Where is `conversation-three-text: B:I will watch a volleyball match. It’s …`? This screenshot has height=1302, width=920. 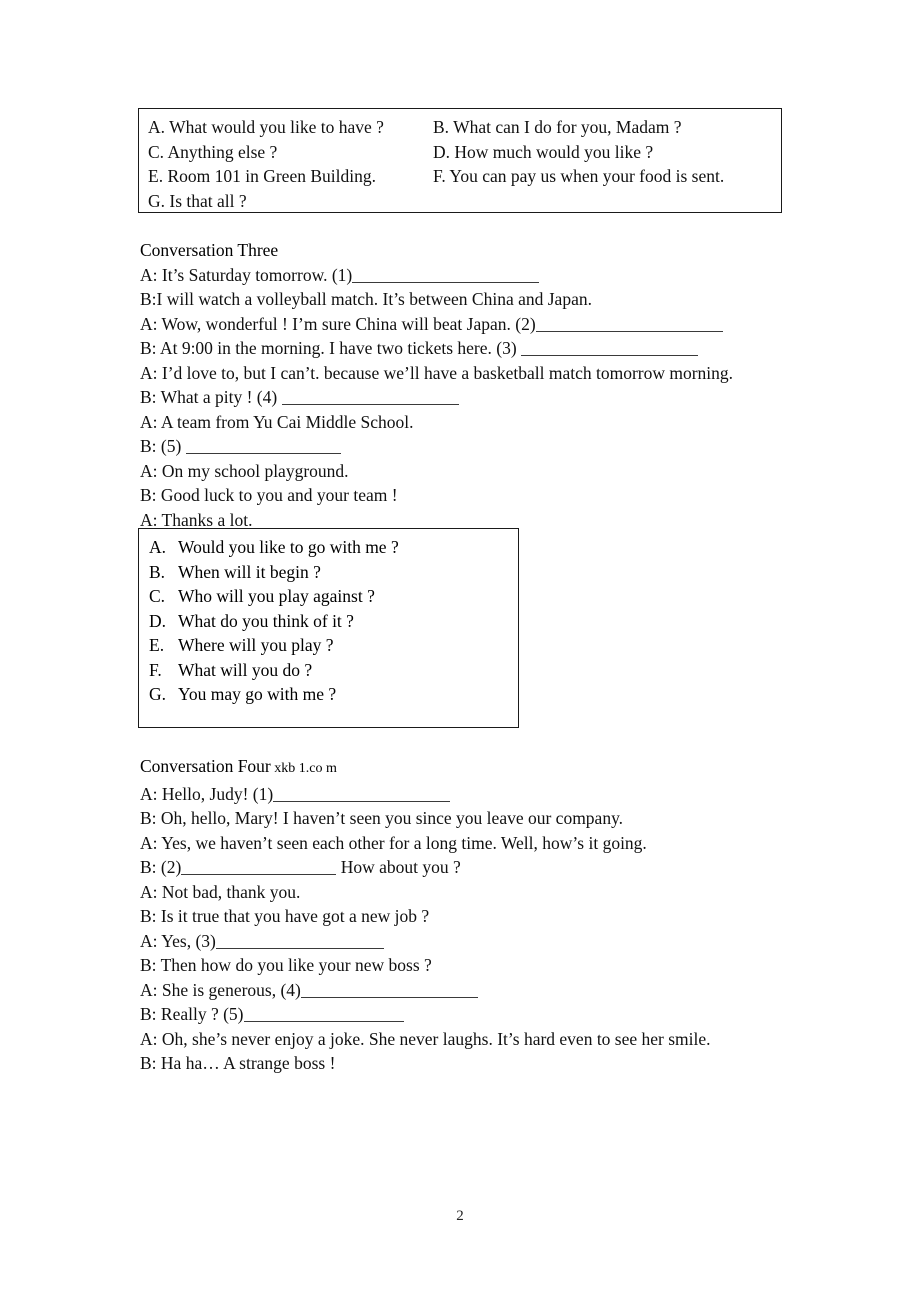
conversation-three-text: B:I will watch a volleyball match. It’s … is located at coordinates (366, 299).